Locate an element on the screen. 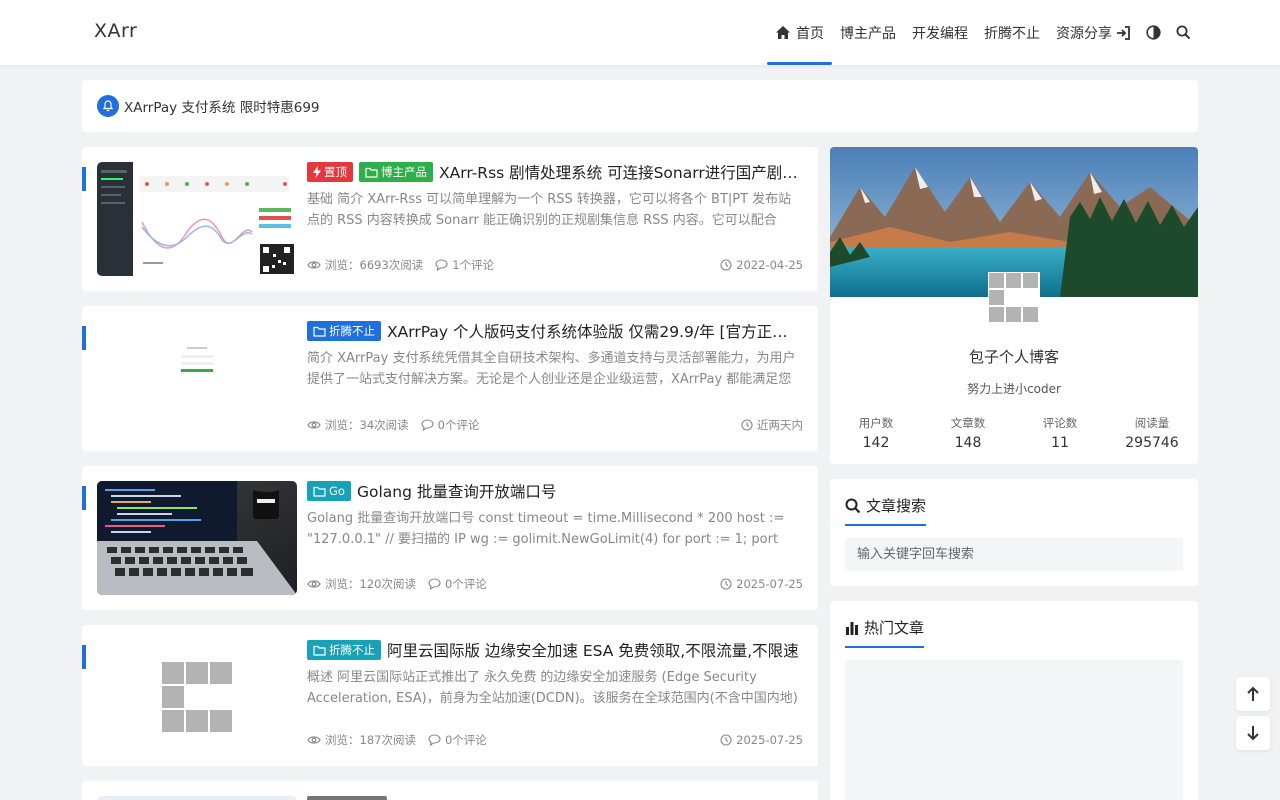  site-logo: XArr is located at coordinates (115, 31).